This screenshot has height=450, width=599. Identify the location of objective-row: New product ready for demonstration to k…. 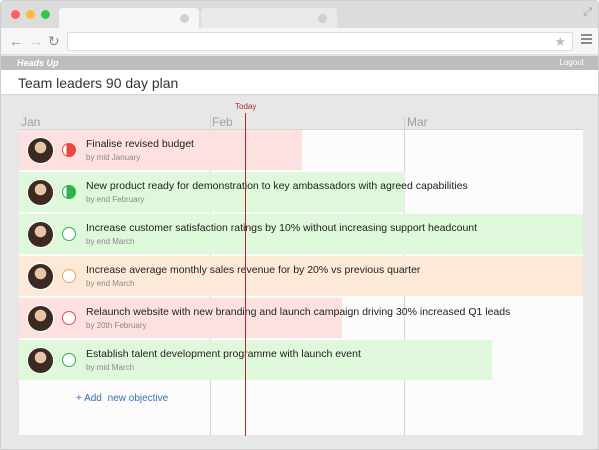
(301, 192).